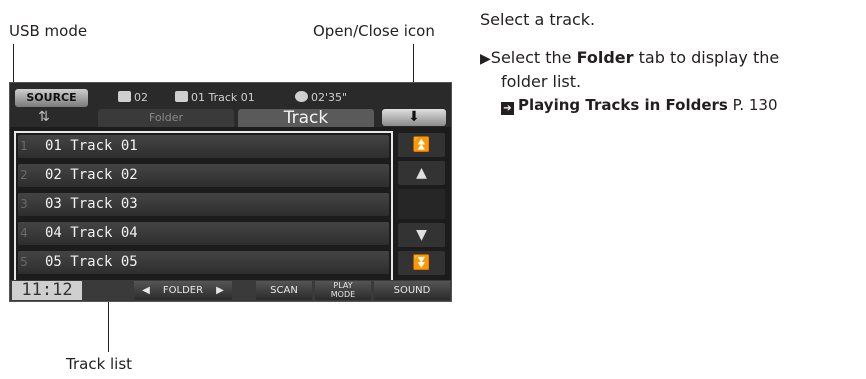 Image resolution: width=866 pixels, height=379 pixels. What do you see at coordinates (752, 105) in the screenshot?
I see `reference-page: P. 130` at bounding box center [752, 105].